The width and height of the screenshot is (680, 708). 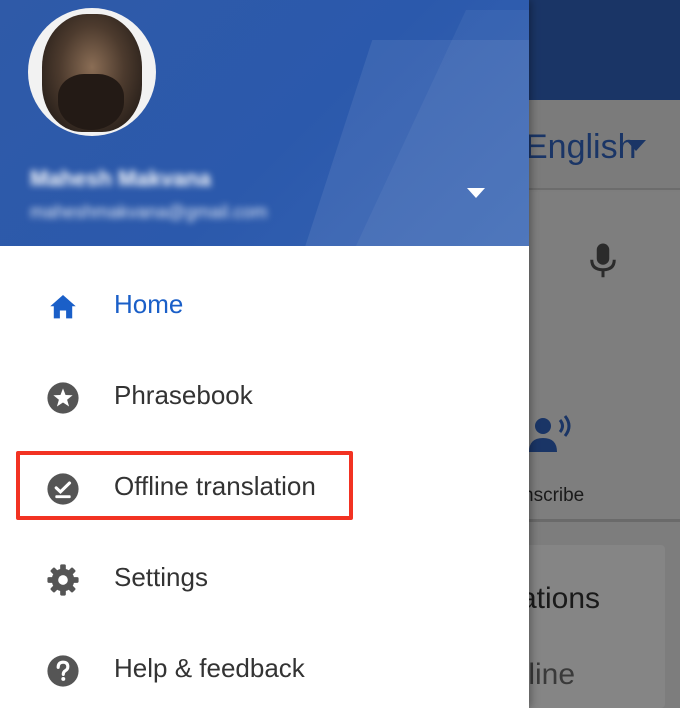 What do you see at coordinates (92, 72) in the screenshot?
I see `avatar` at bounding box center [92, 72].